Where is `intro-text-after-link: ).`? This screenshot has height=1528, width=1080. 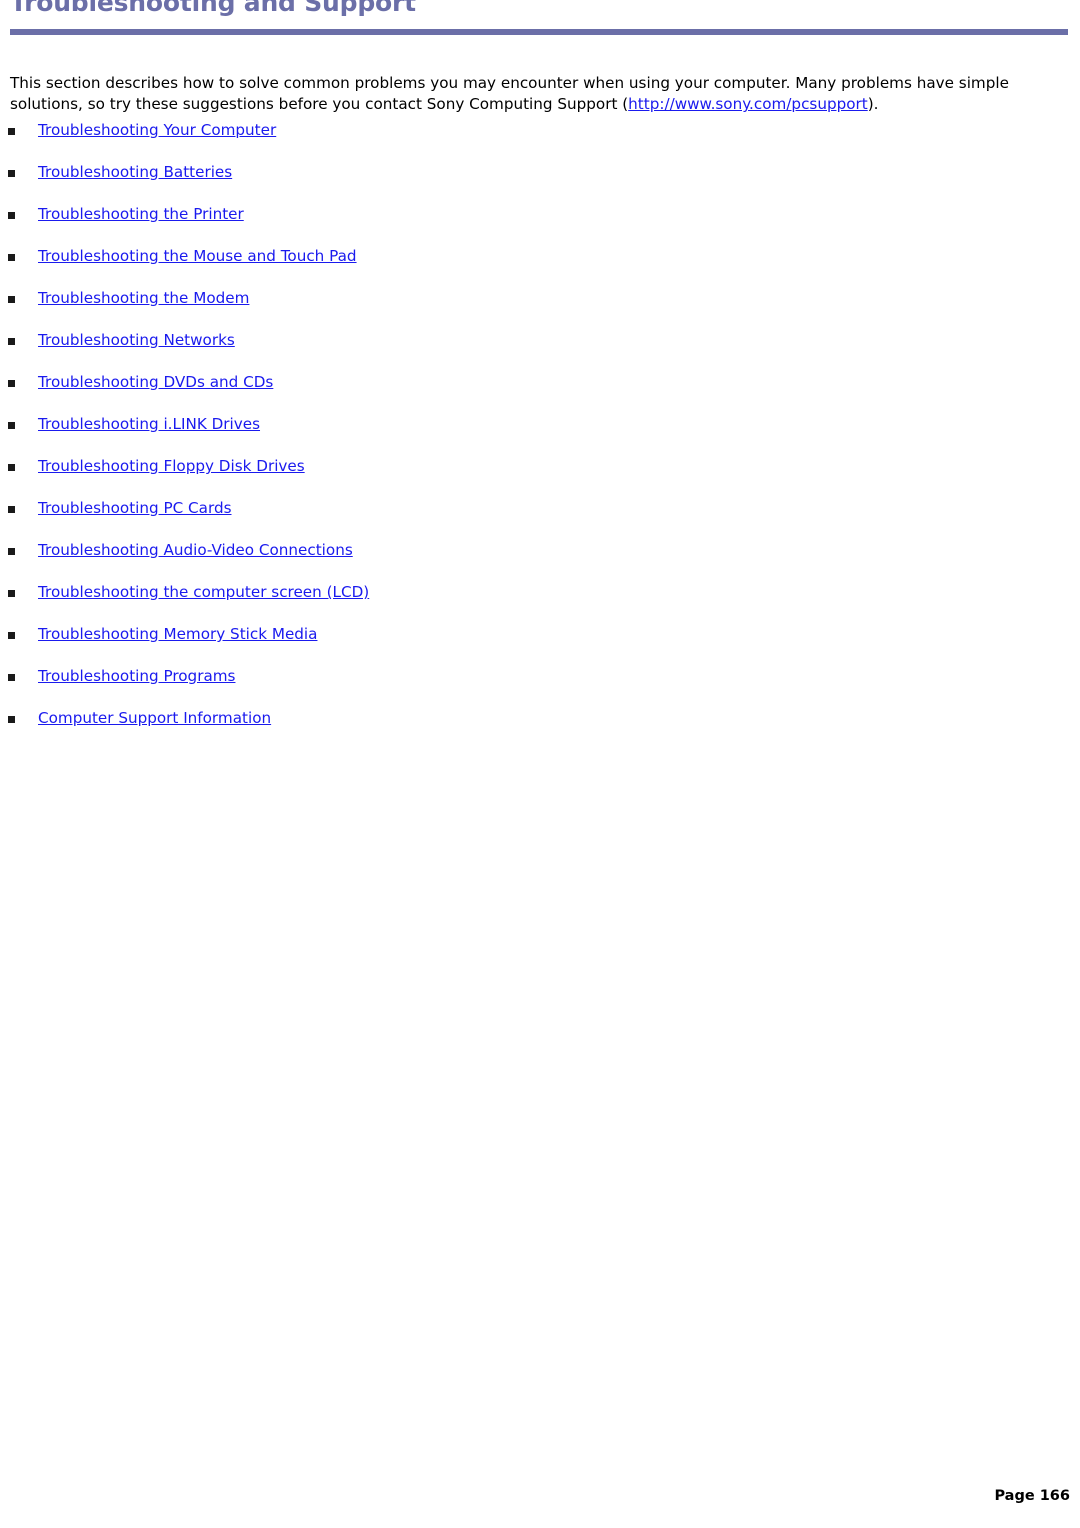 intro-text-after-link: ). is located at coordinates (873, 104).